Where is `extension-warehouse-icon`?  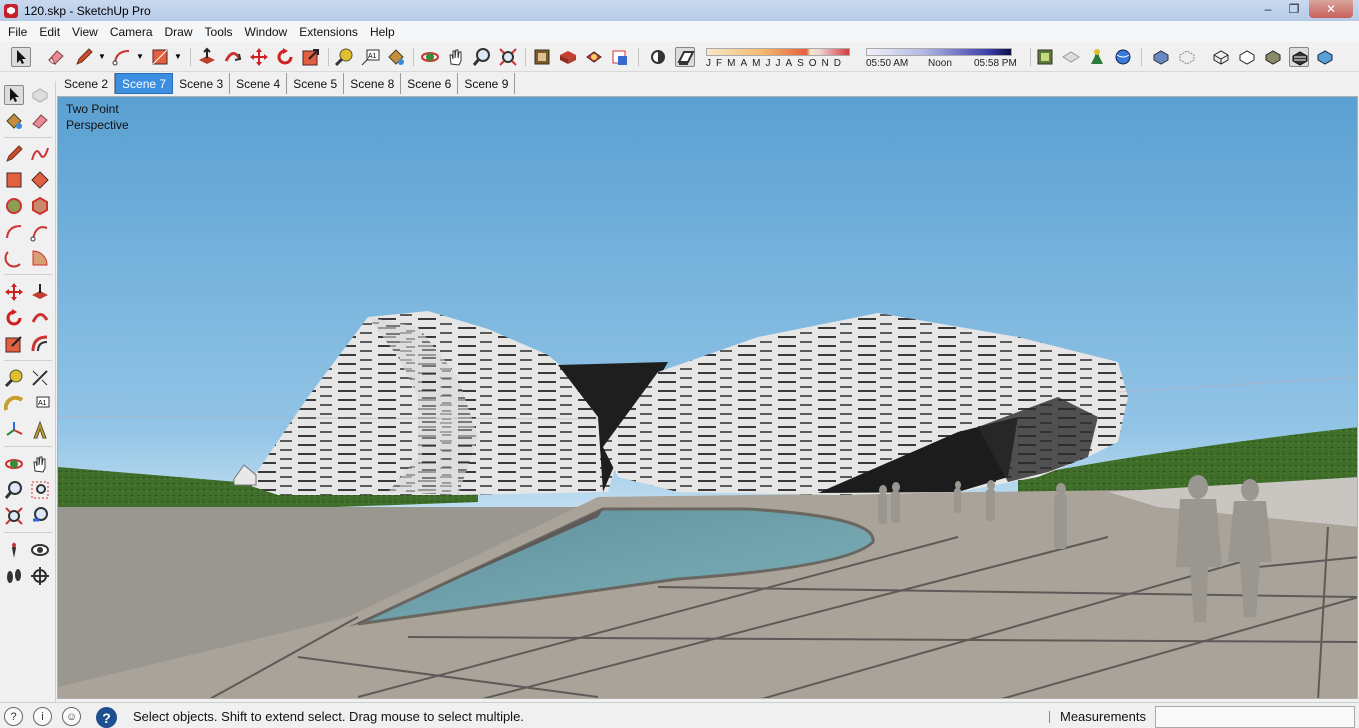 extension-warehouse-icon is located at coordinates (568, 57).